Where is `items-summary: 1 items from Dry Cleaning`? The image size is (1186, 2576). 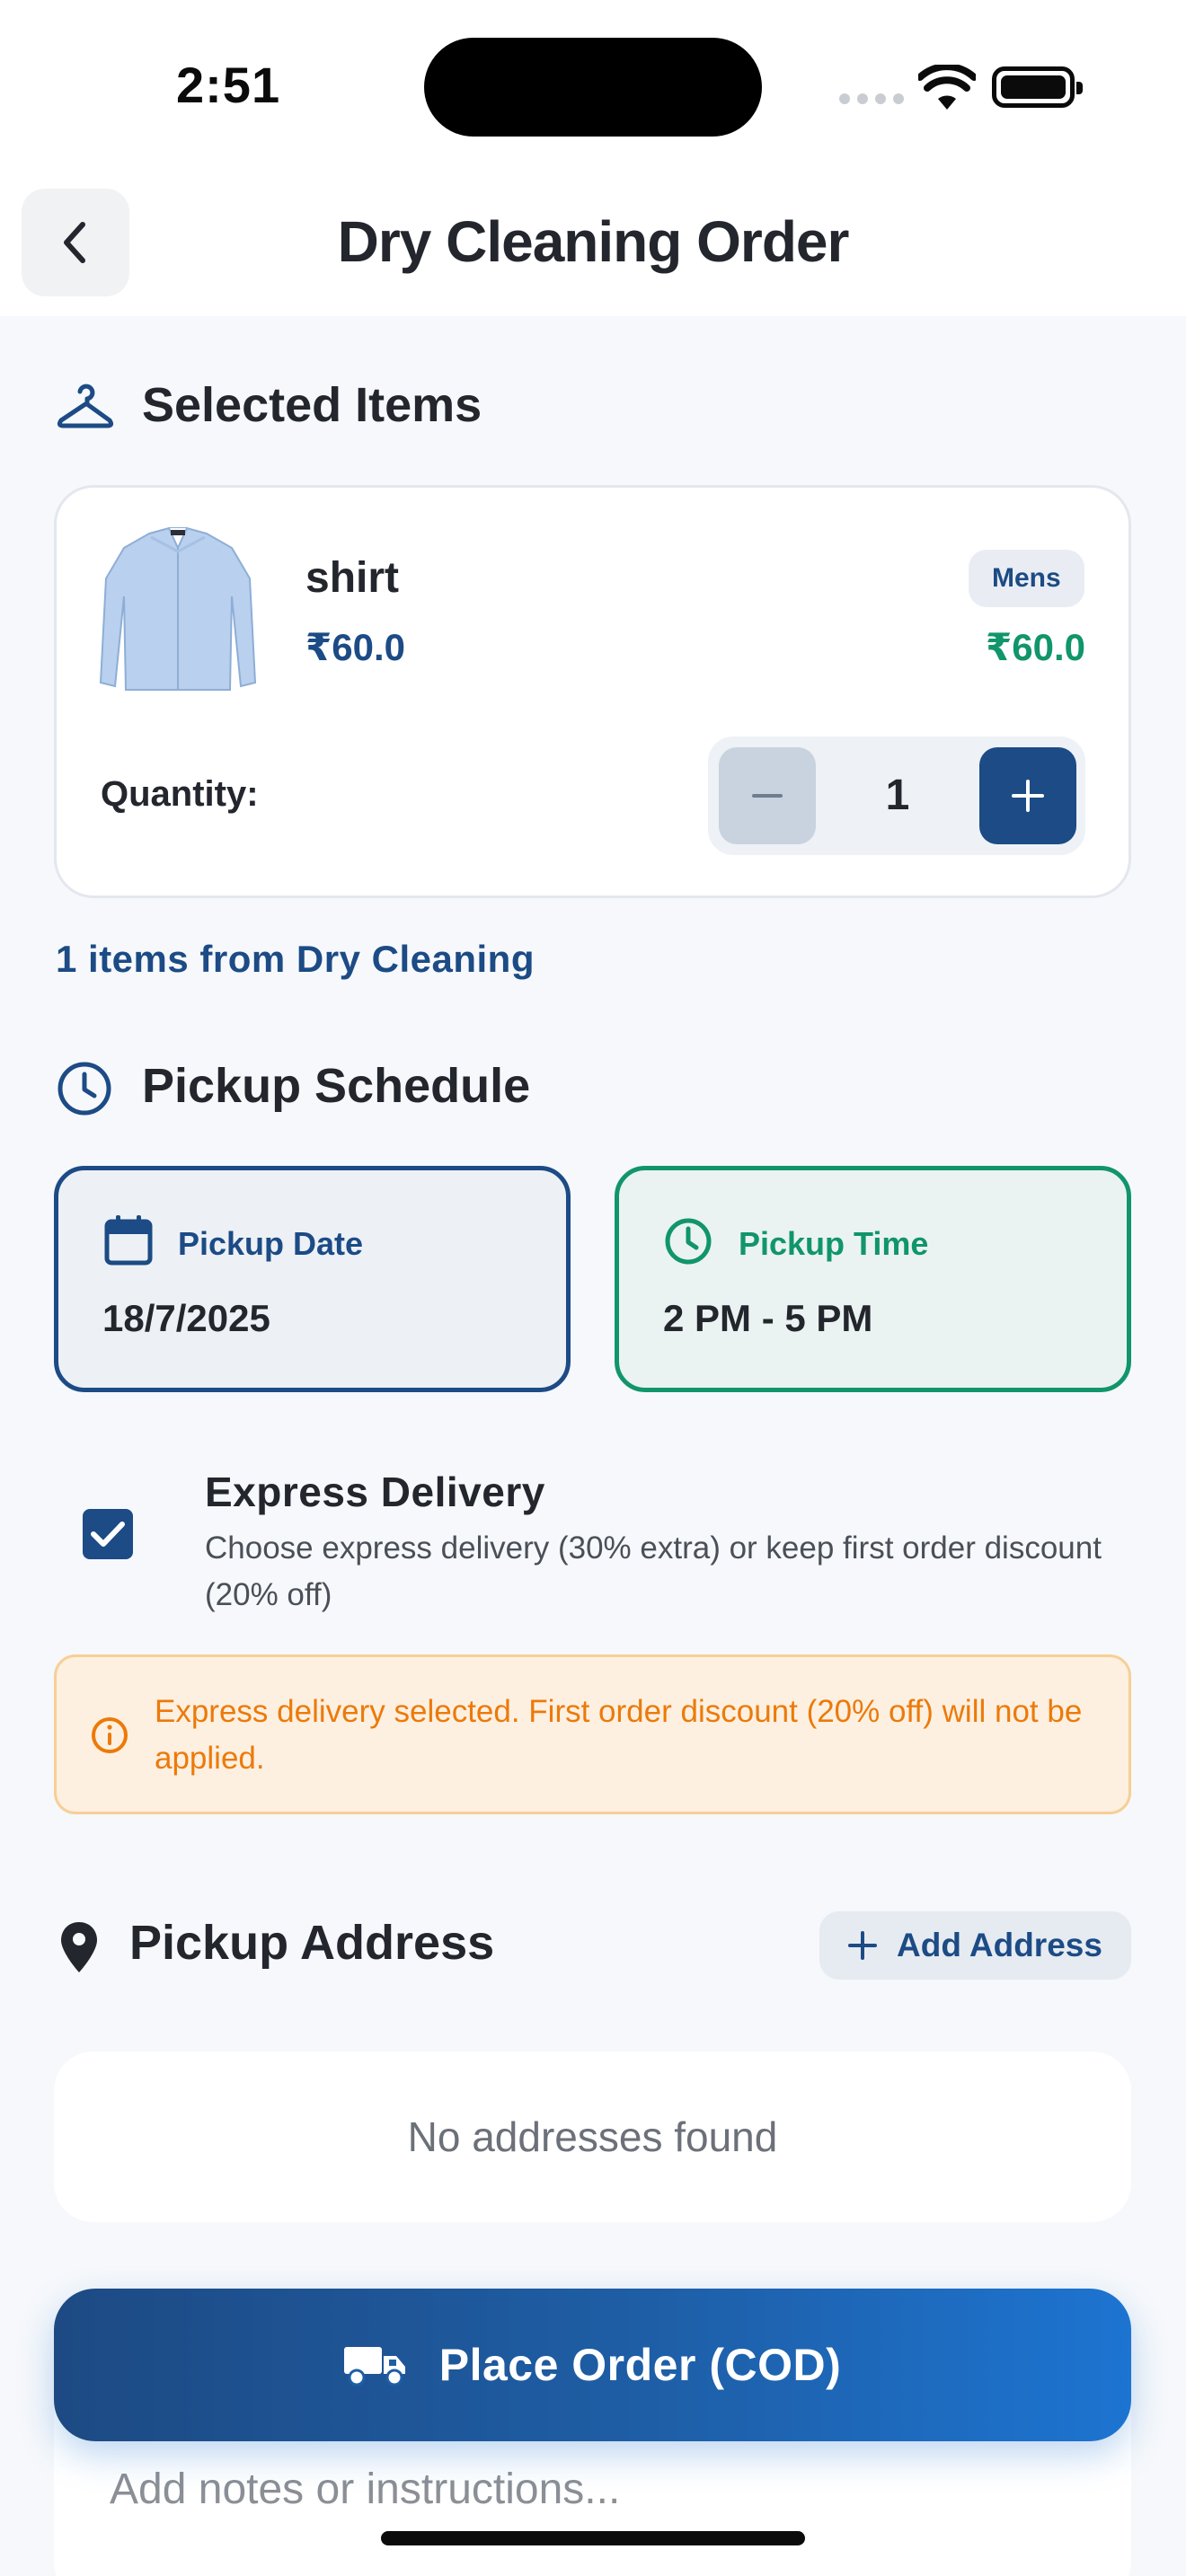 items-summary: 1 items from Dry Cleaning is located at coordinates (295, 959).